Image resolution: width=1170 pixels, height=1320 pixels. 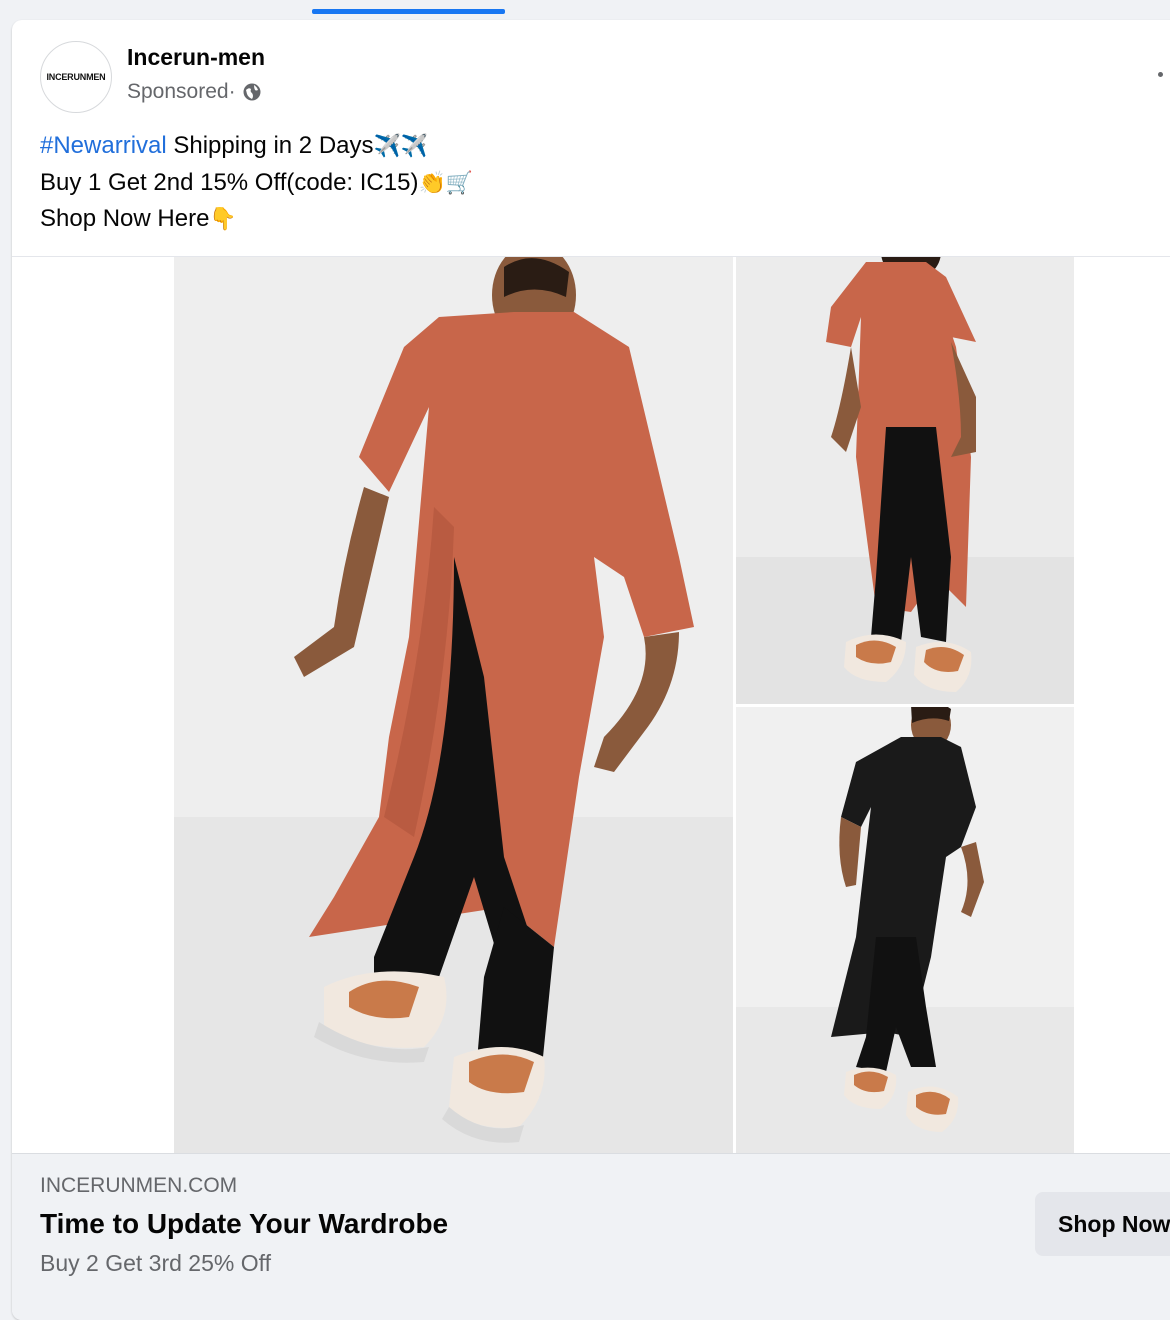 I want to click on product-photo-back, so click(x=905, y=480).